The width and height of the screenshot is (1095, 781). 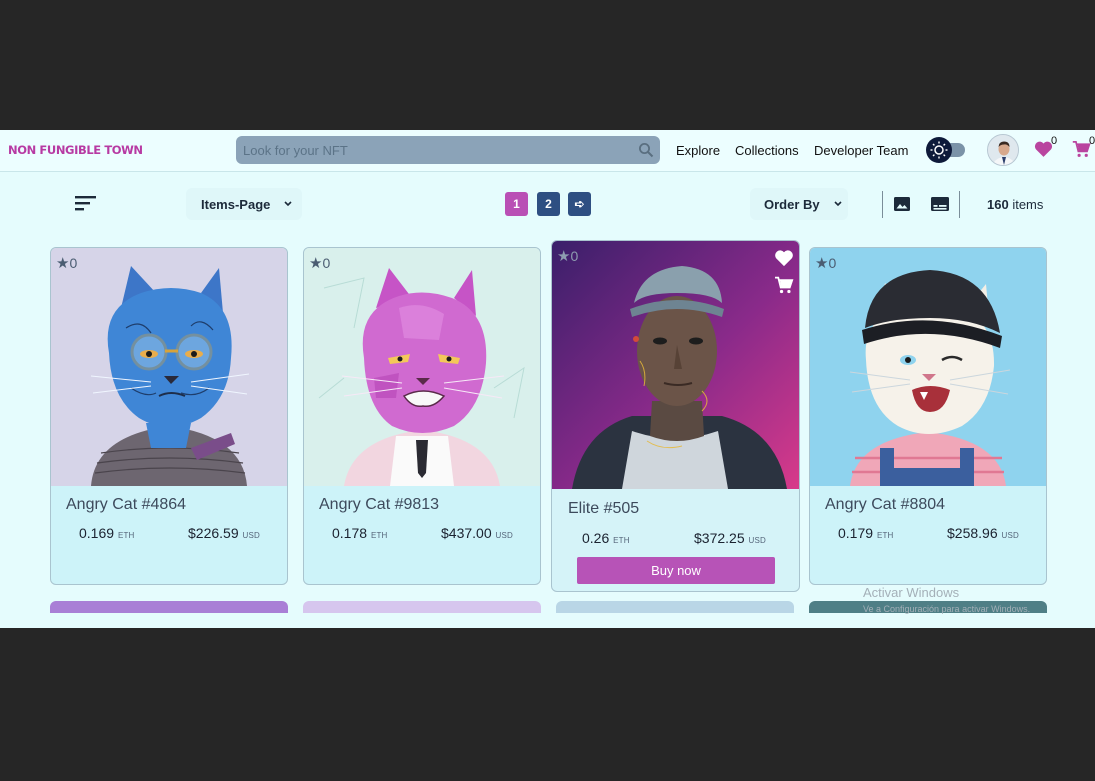 What do you see at coordinates (86, 203) in the screenshot?
I see `filter-menu-icon` at bounding box center [86, 203].